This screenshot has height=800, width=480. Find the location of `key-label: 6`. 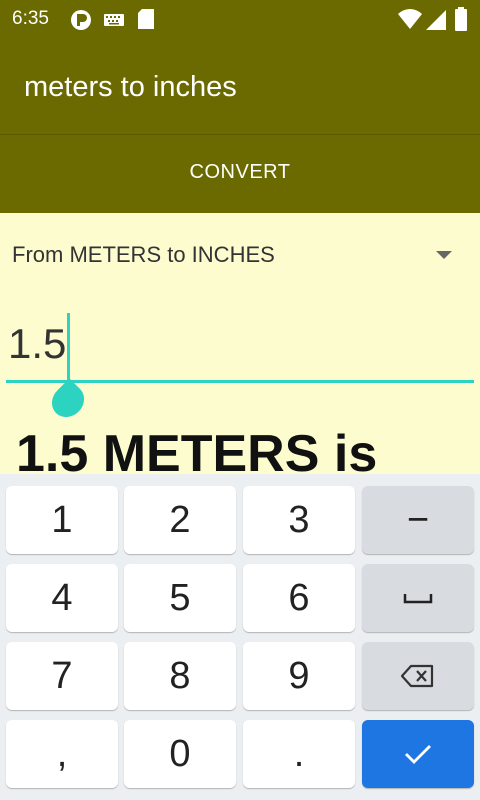

key-label: 6 is located at coordinates (299, 597).